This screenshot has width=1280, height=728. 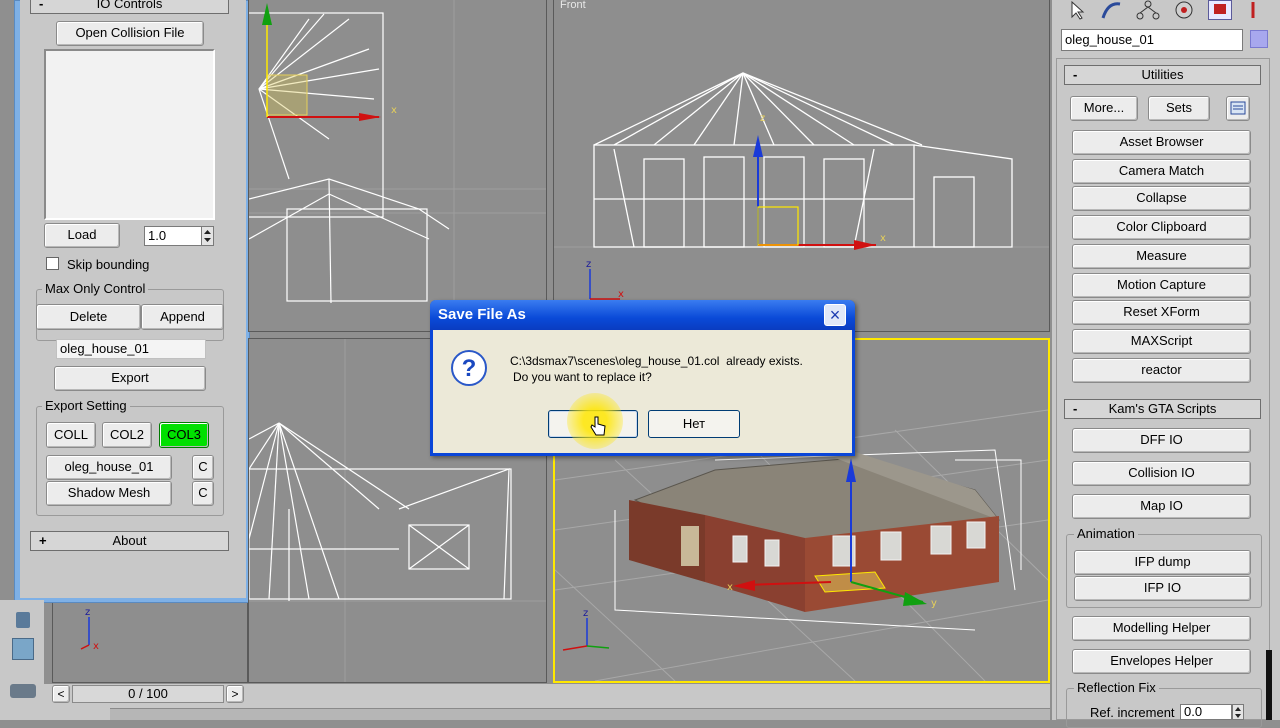 I want to click on viewport-top: x, so click(x=397, y=166).